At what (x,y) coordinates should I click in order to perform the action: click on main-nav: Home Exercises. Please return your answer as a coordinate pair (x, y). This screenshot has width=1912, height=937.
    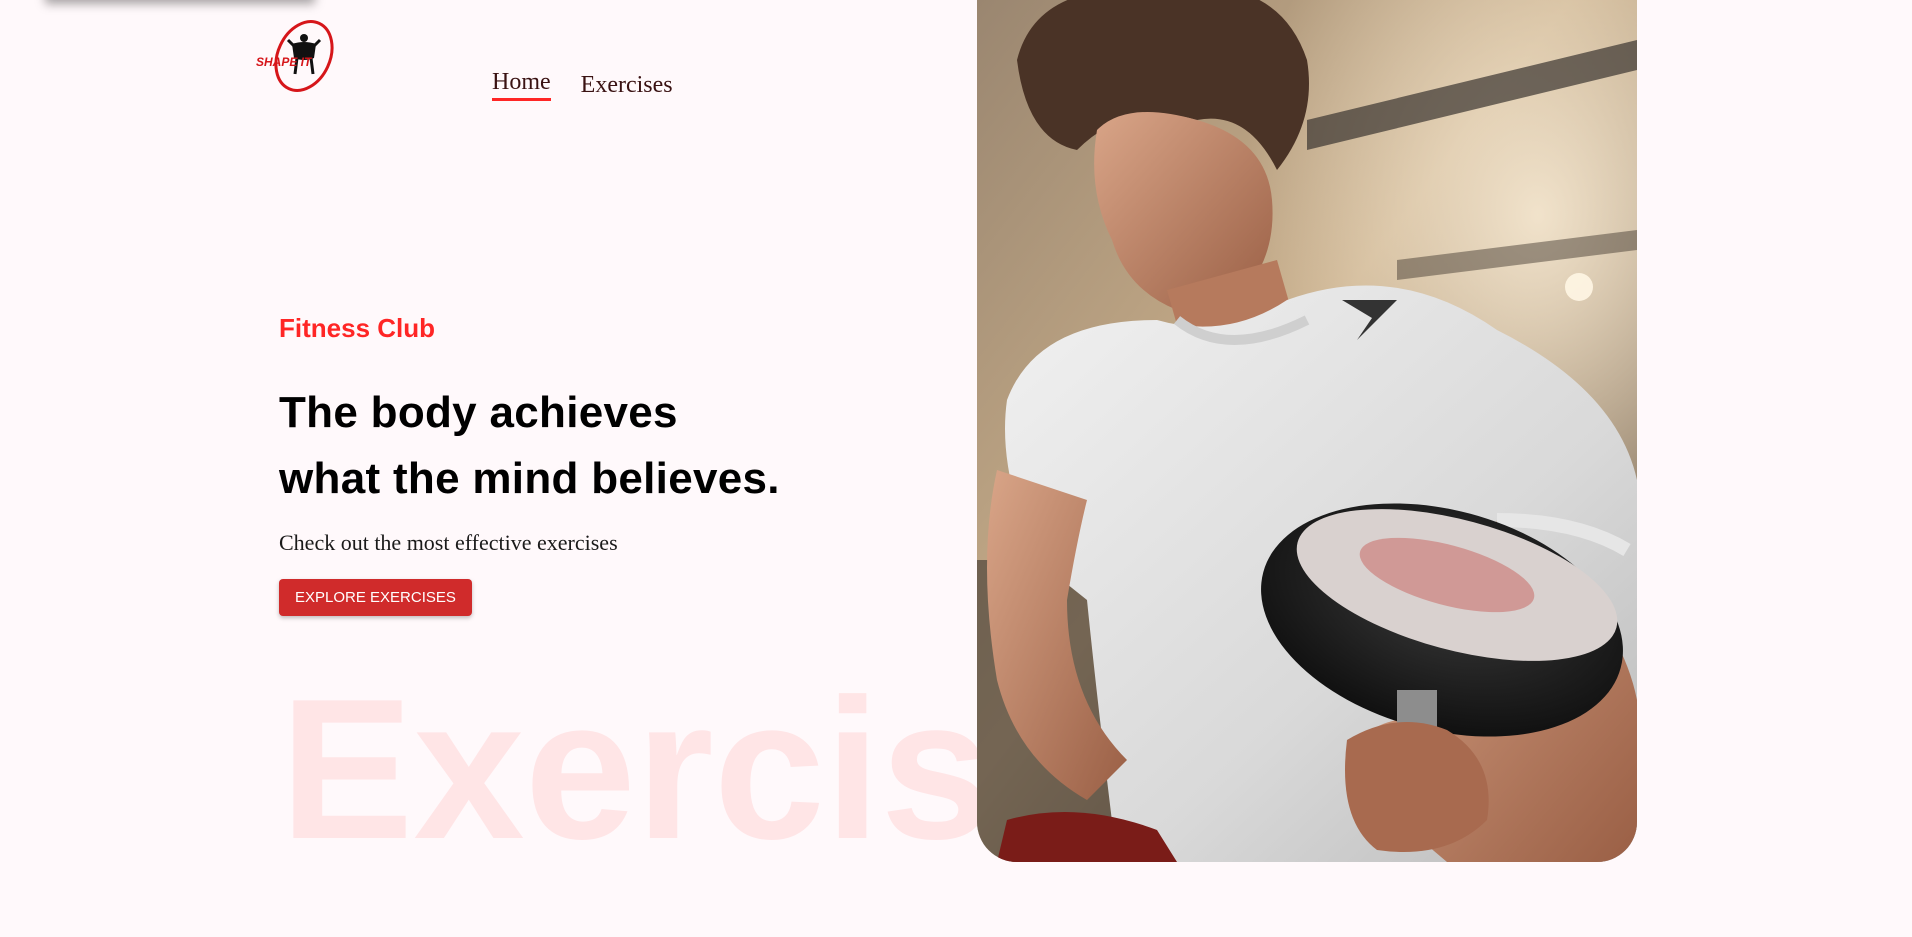
    Looking at the image, I should click on (582, 85).